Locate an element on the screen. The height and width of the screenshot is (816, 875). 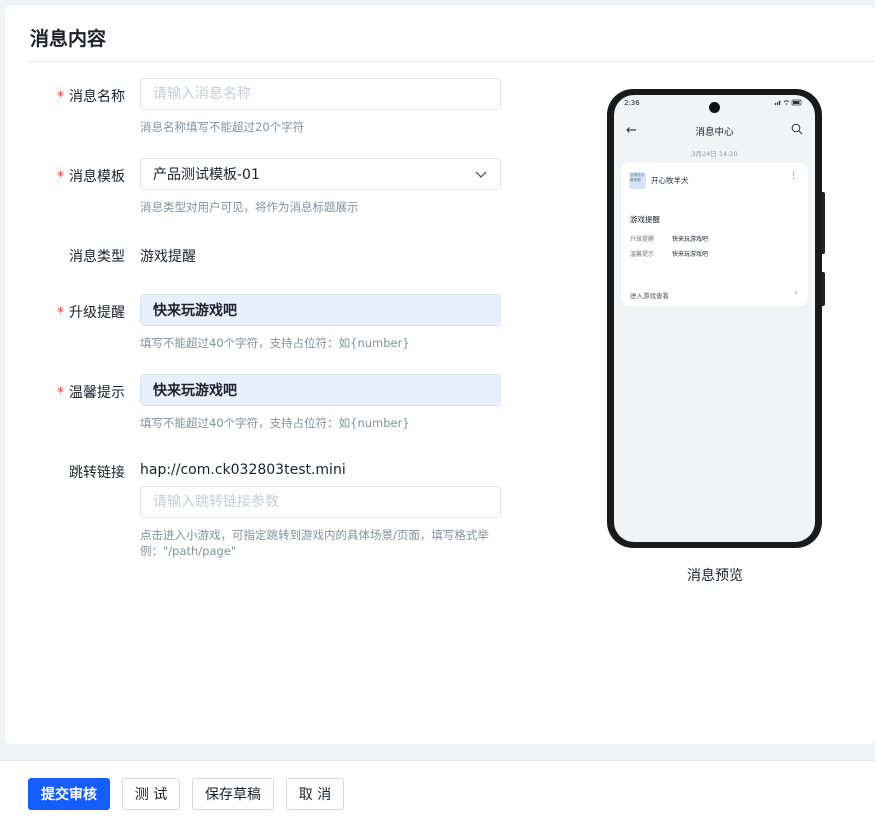
tip-hint: 填写不能超过40个字符，支持占位符：如{number} is located at coordinates (275, 423).